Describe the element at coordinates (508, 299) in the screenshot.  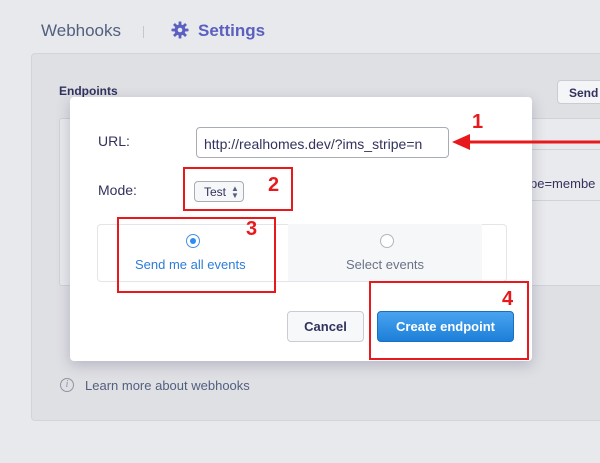
I see `annotation-number: 4` at that location.